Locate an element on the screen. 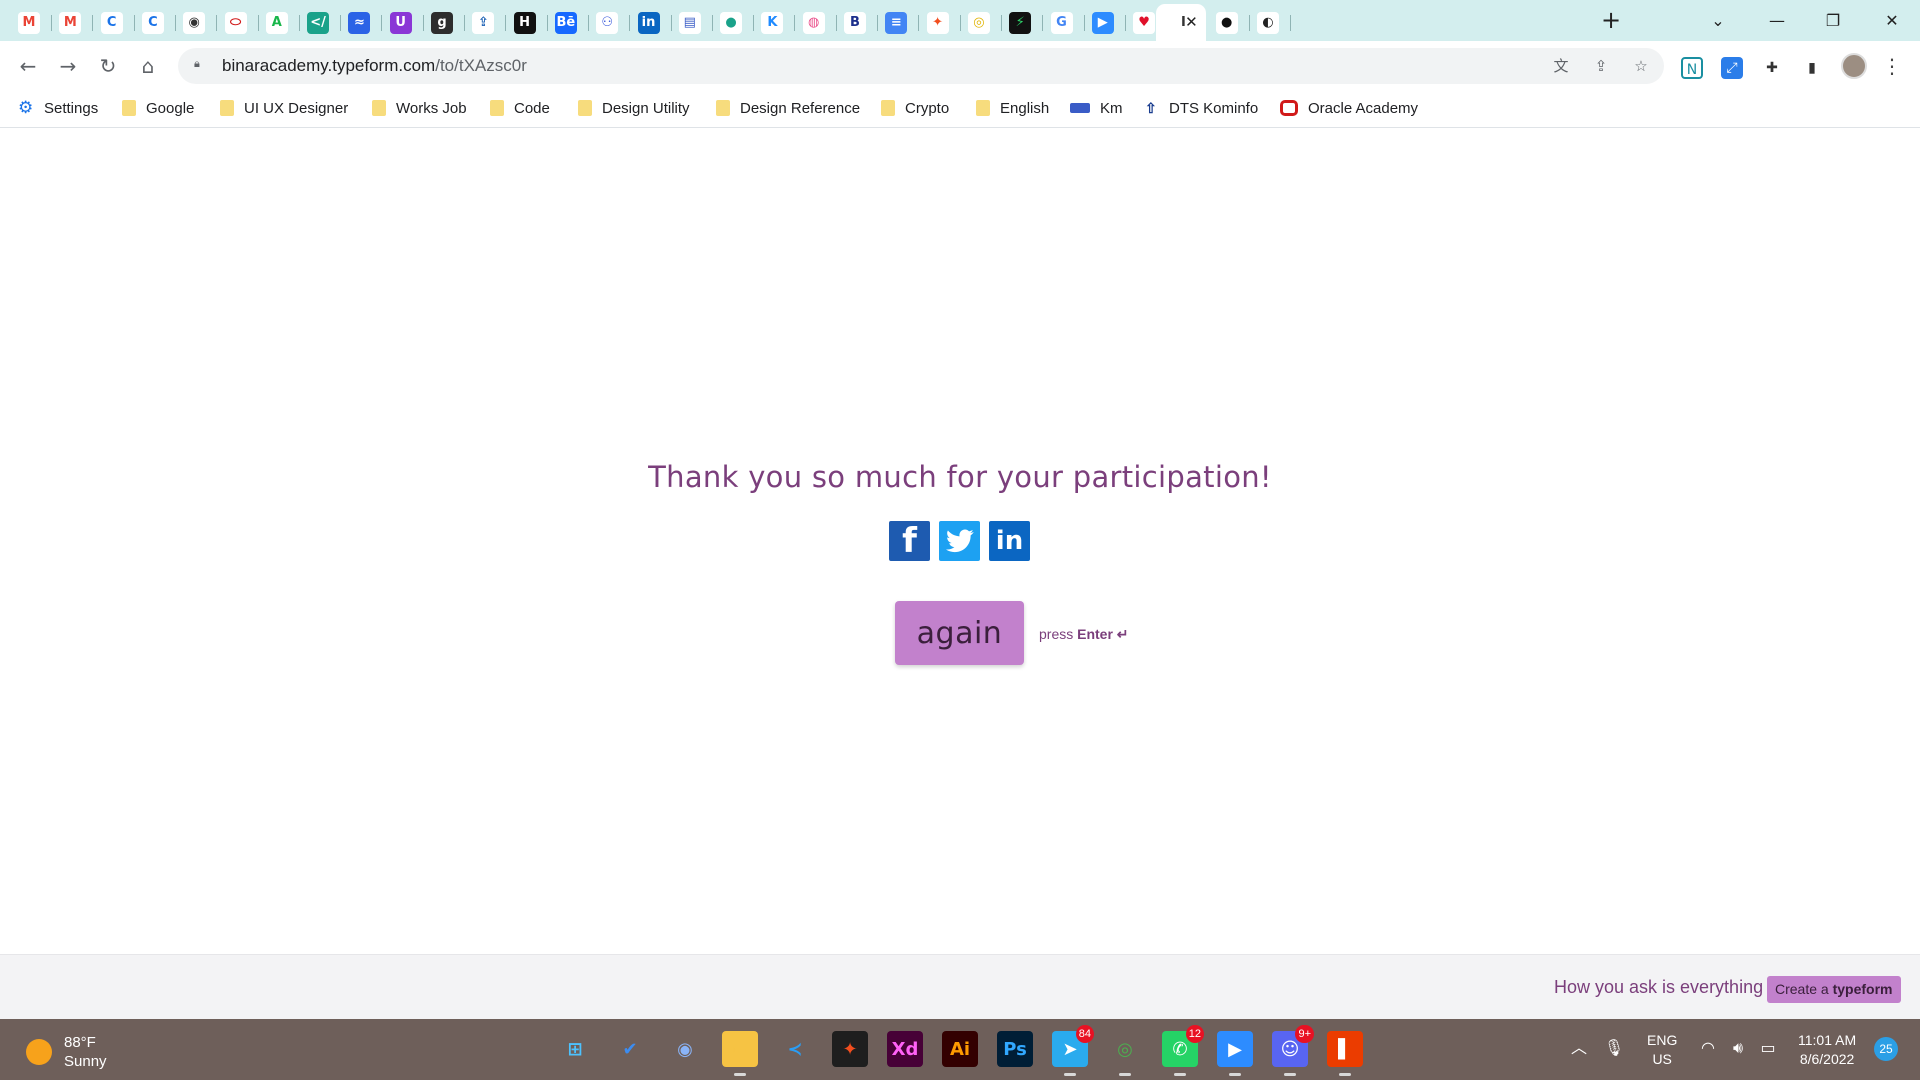  bookmark-item: English is located at coordinates (1012, 108).